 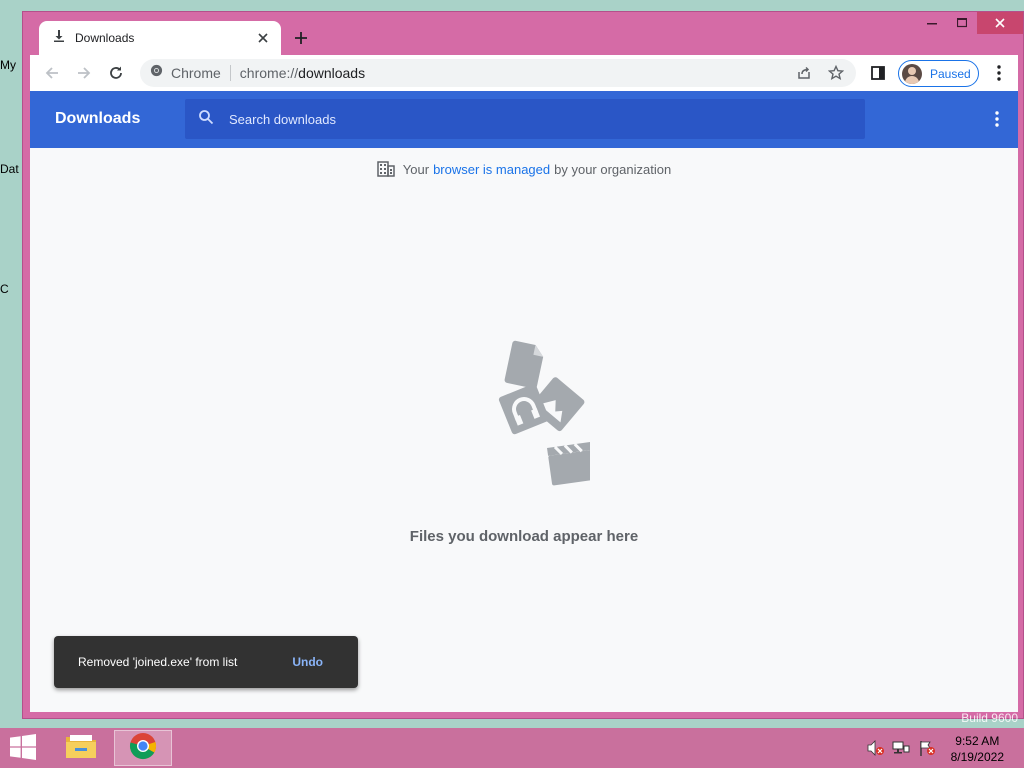 What do you see at coordinates (524, 536) in the screenshot?
I see `empty-state-message: Files you download appear here` at bounding box center [524, 536].